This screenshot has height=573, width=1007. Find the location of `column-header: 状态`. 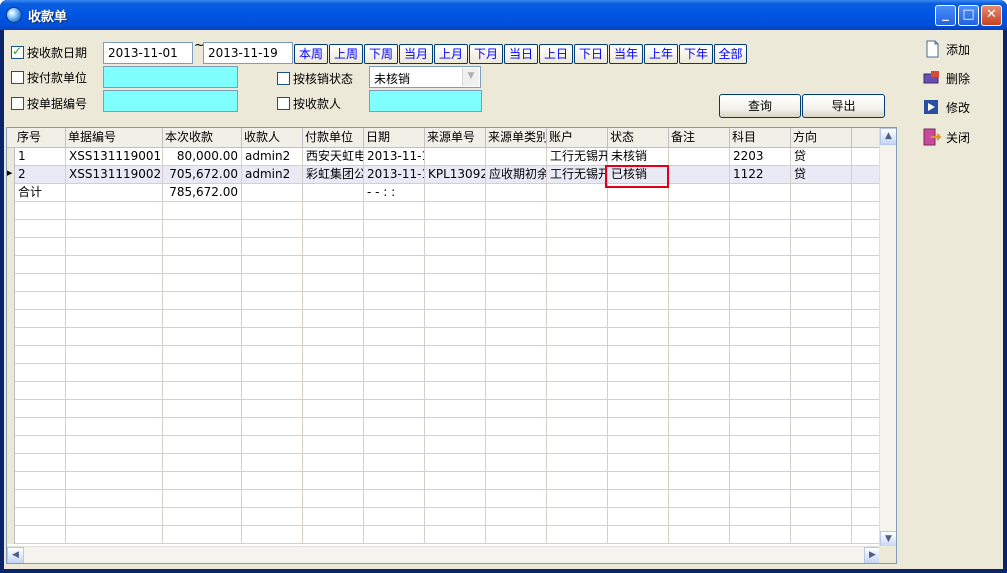

column-header: 状态 is located at coordinates (638, 138).